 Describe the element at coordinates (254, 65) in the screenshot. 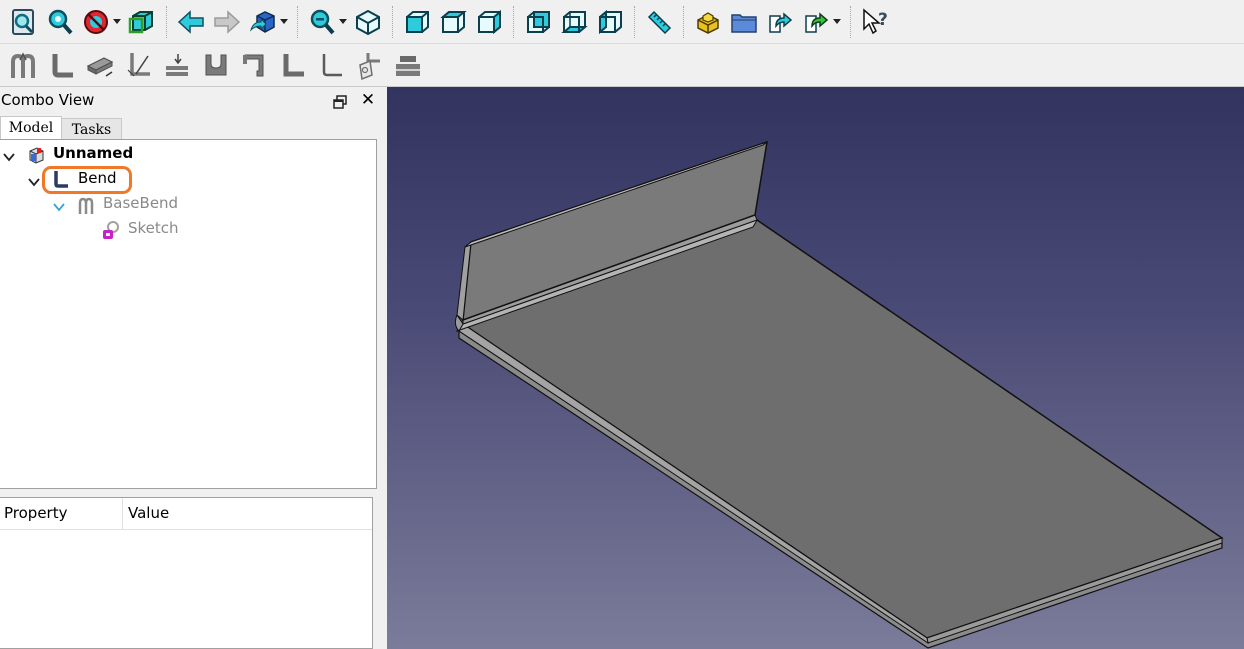

I see `hem-icon` at that location.